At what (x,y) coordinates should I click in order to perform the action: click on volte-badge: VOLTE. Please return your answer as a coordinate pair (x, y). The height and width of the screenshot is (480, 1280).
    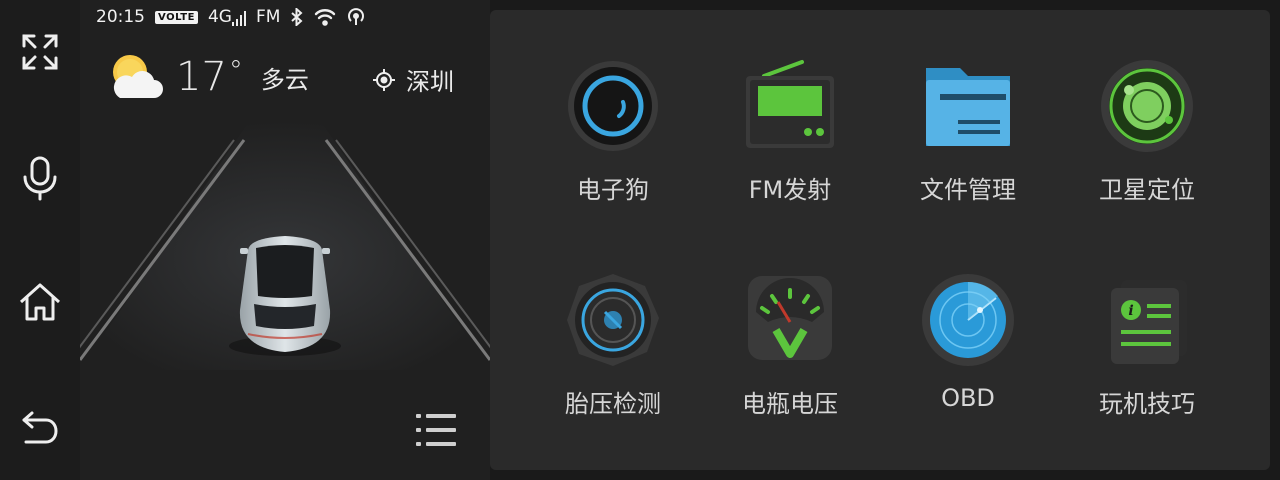
    Looking at the image, I should click on (176, 17).